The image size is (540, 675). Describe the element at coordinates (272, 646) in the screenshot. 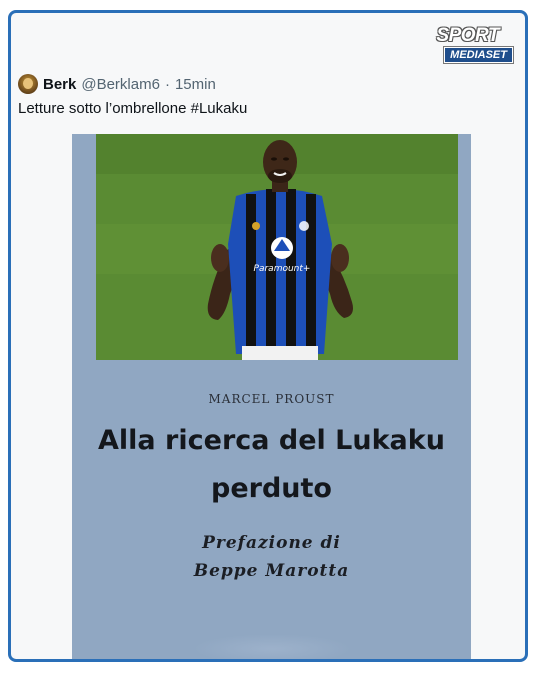

I see `cover-fade-decoration` at that location.